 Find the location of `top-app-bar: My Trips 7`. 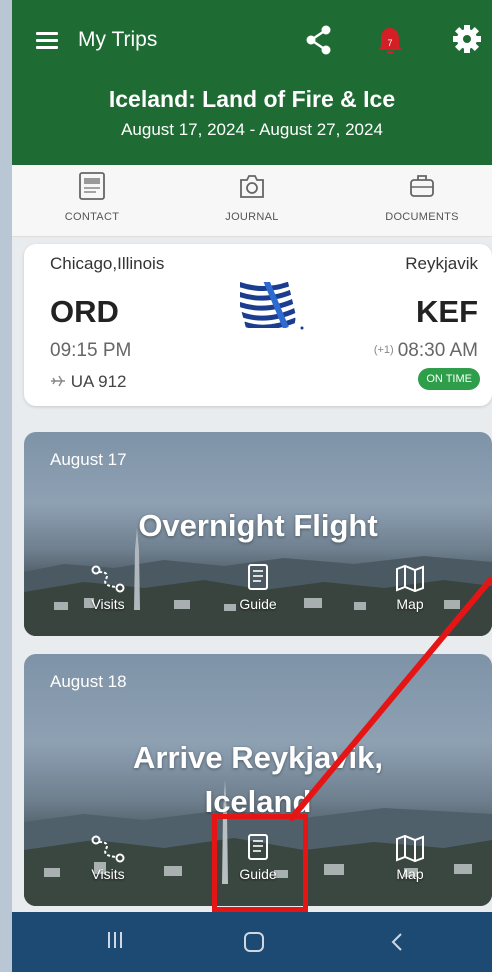

top-app-bar: My Trips 7 is located at coordinates (252, 42).